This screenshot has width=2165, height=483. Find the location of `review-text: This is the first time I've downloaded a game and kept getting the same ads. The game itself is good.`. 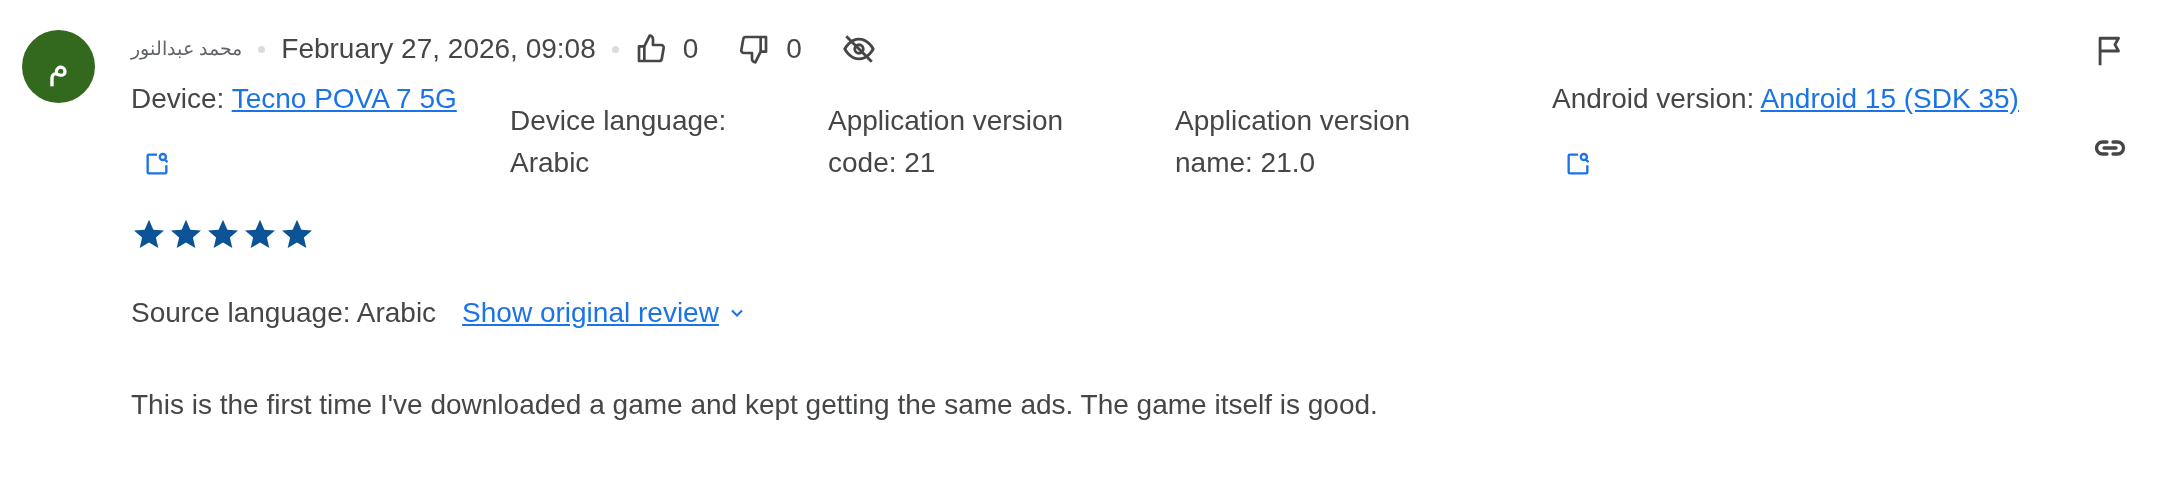

review-text: This is the first time I've downloaded a game and kept getting the same ads. The game itself is good. is located at coordinates (755, 404).